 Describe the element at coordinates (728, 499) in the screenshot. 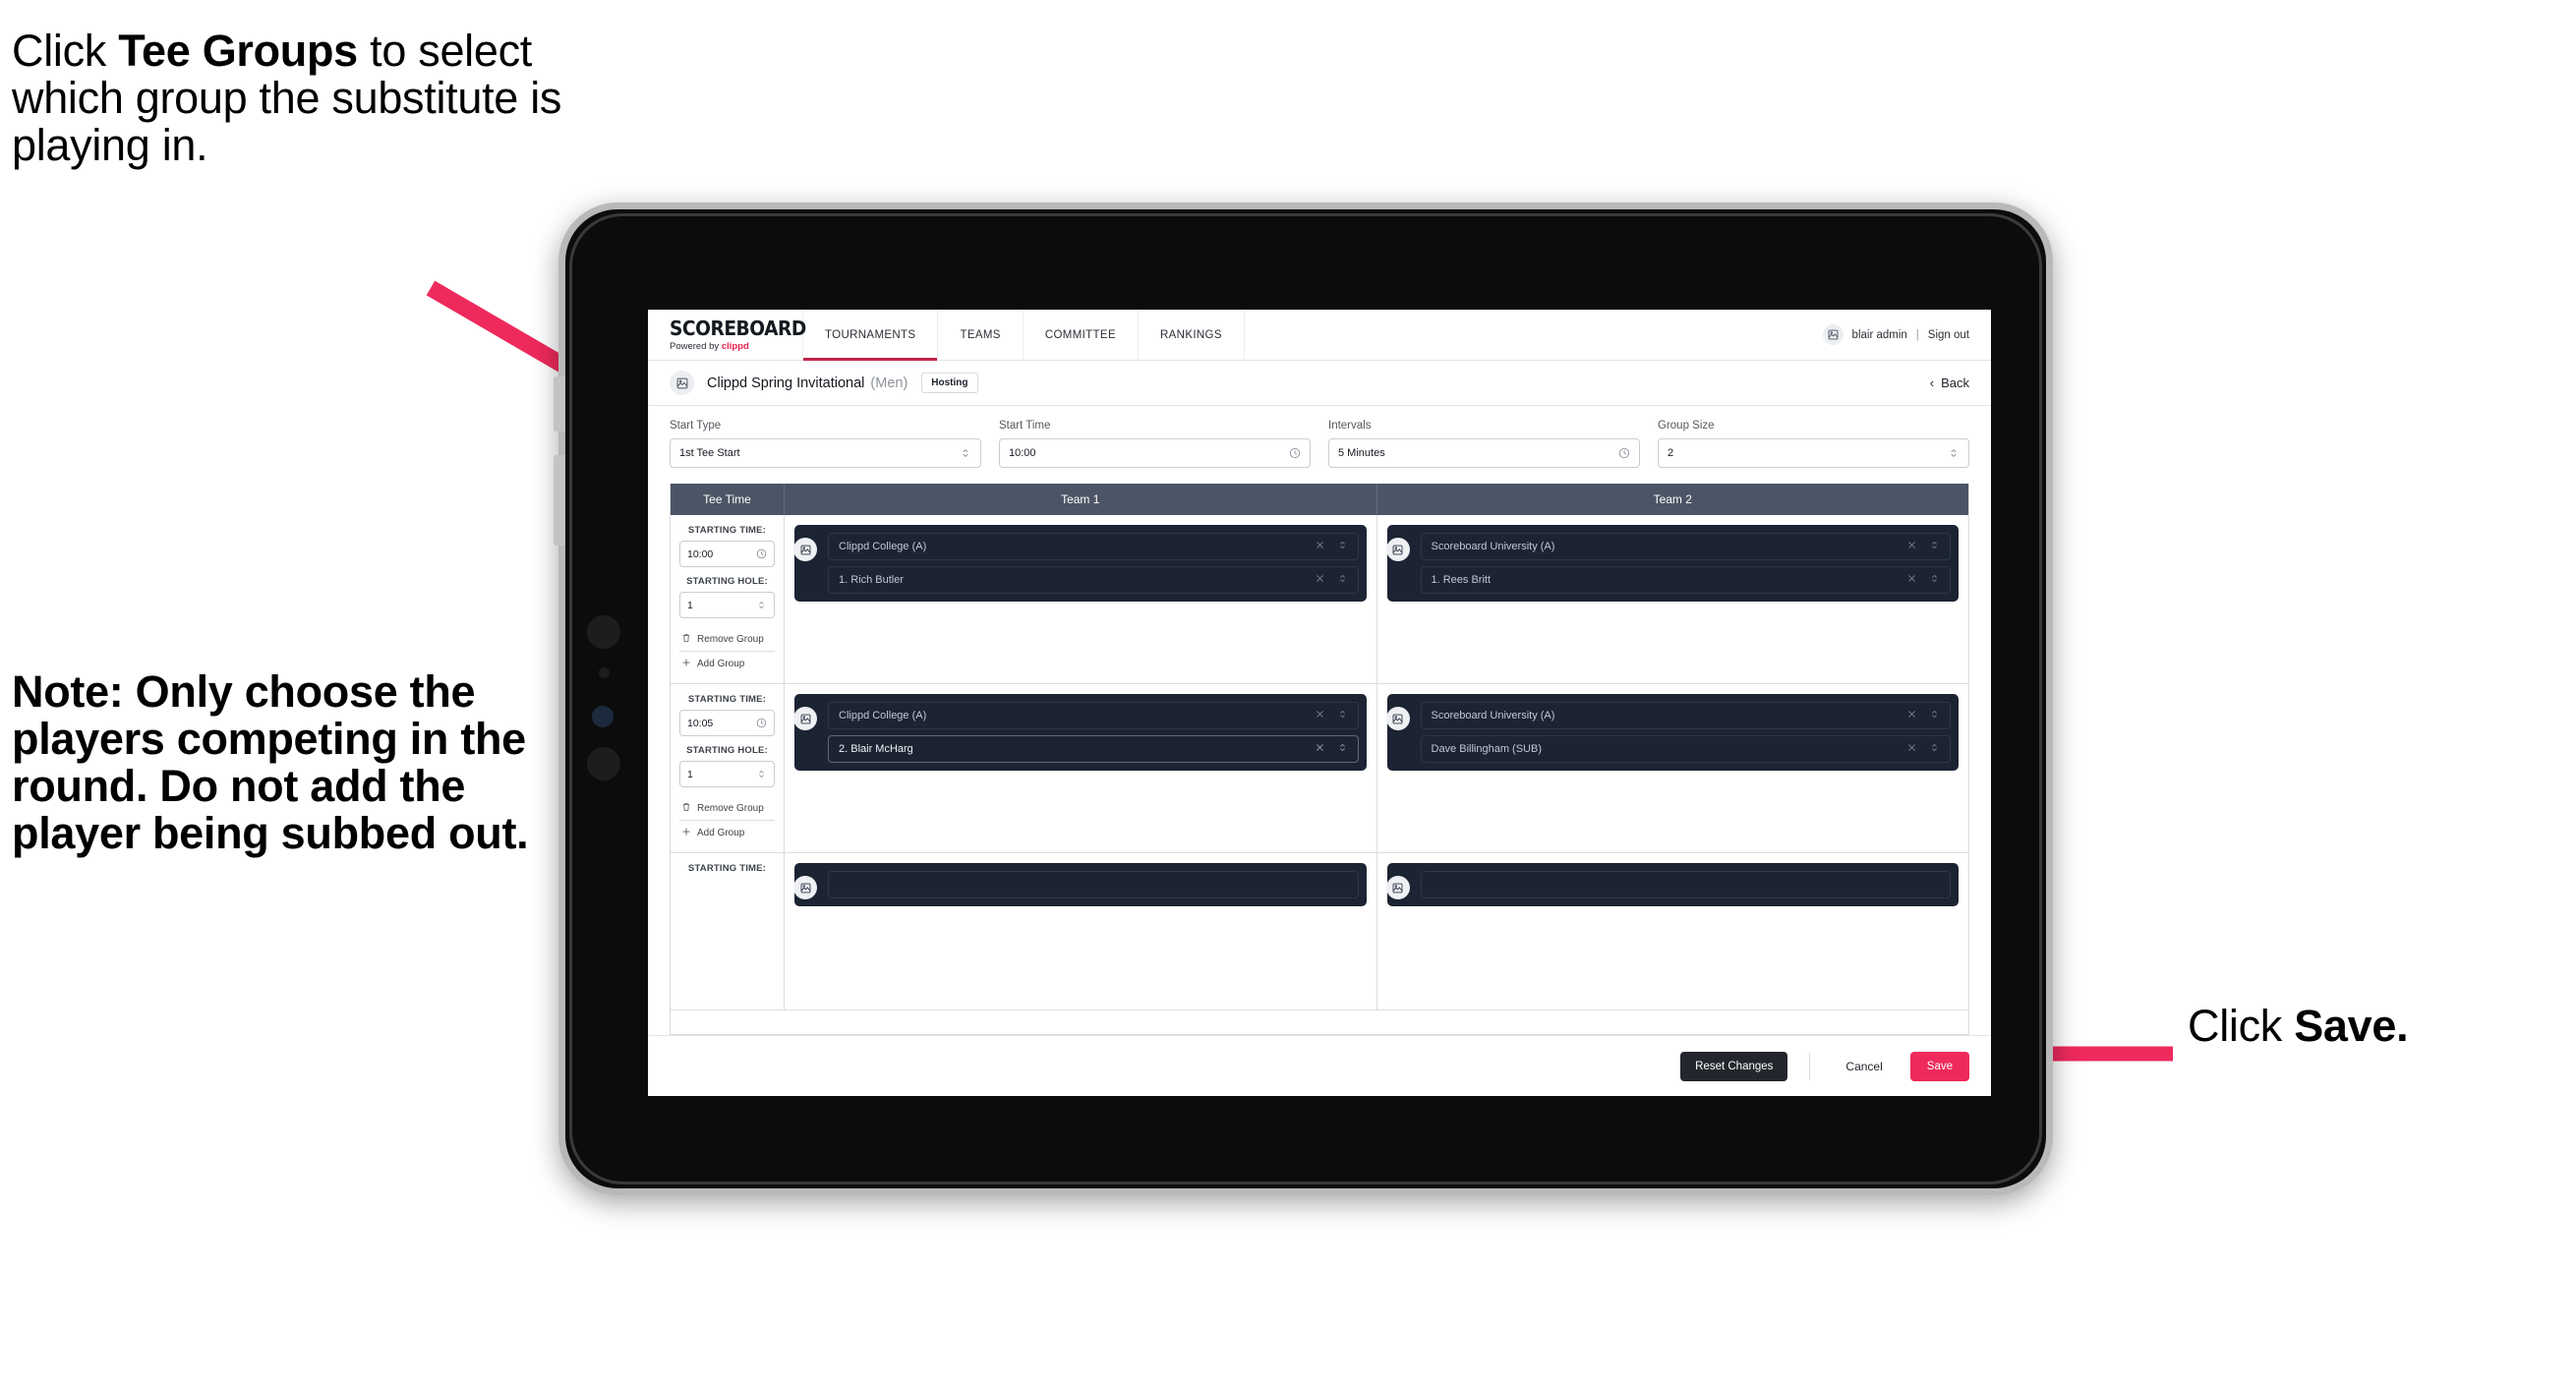

I see `column-header-tee-time: Tee Time` at that location.